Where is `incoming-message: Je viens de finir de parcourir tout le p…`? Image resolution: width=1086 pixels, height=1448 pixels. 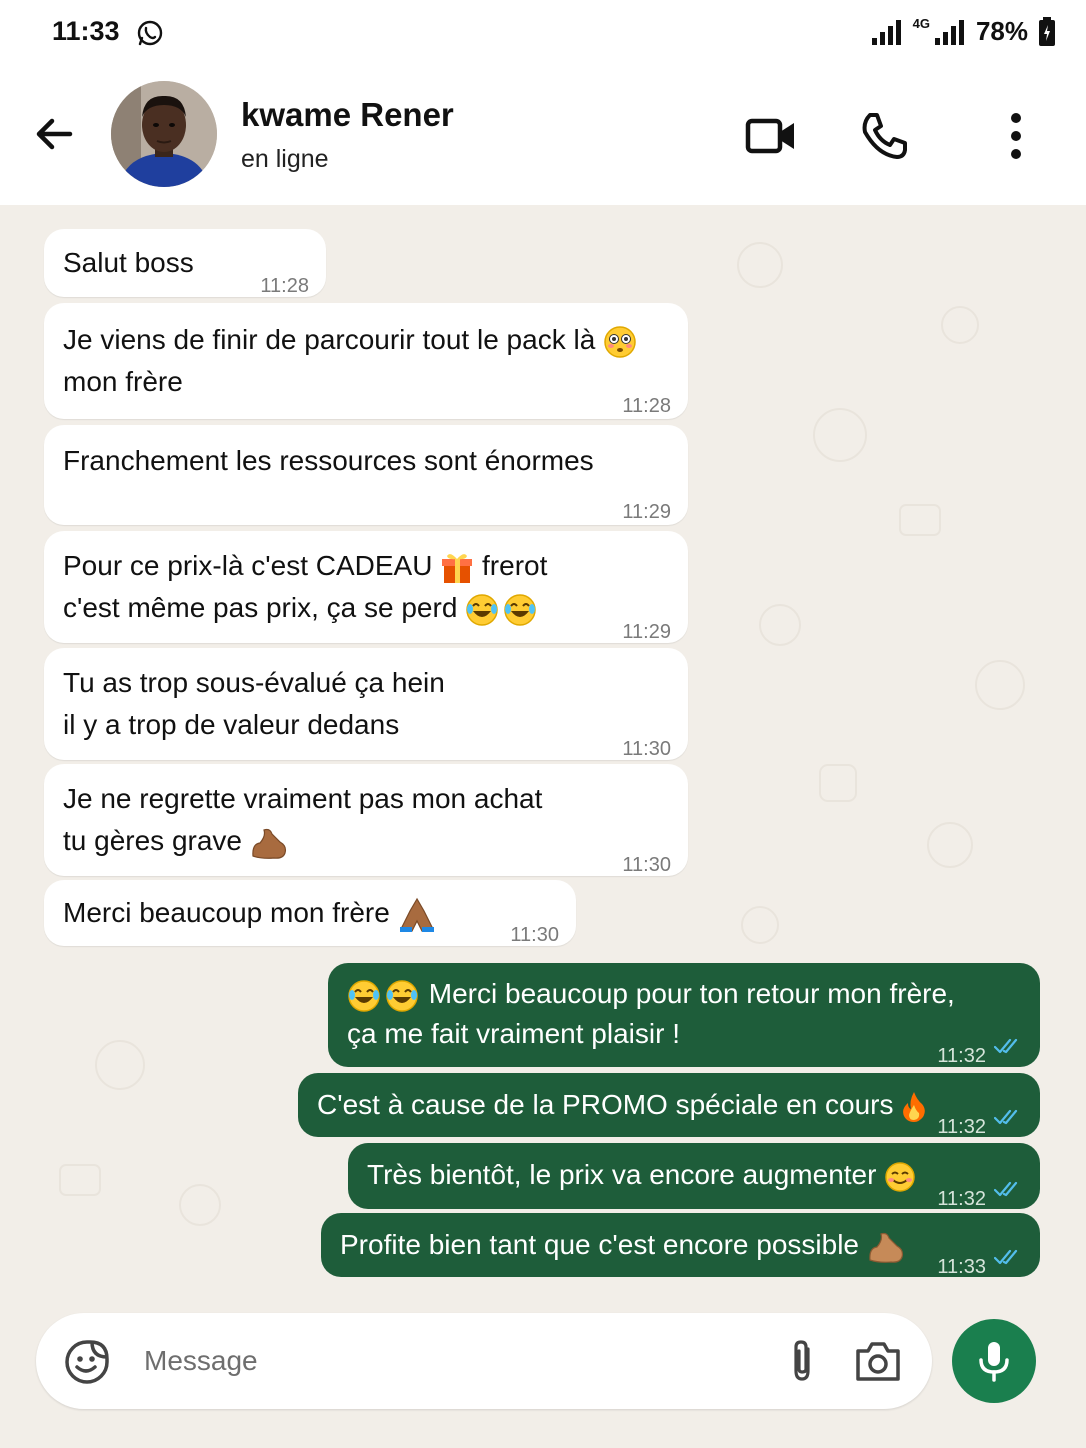
incoming-message: Je viens de finir de parcourir tout le p… is located at coordinates (366, 361).